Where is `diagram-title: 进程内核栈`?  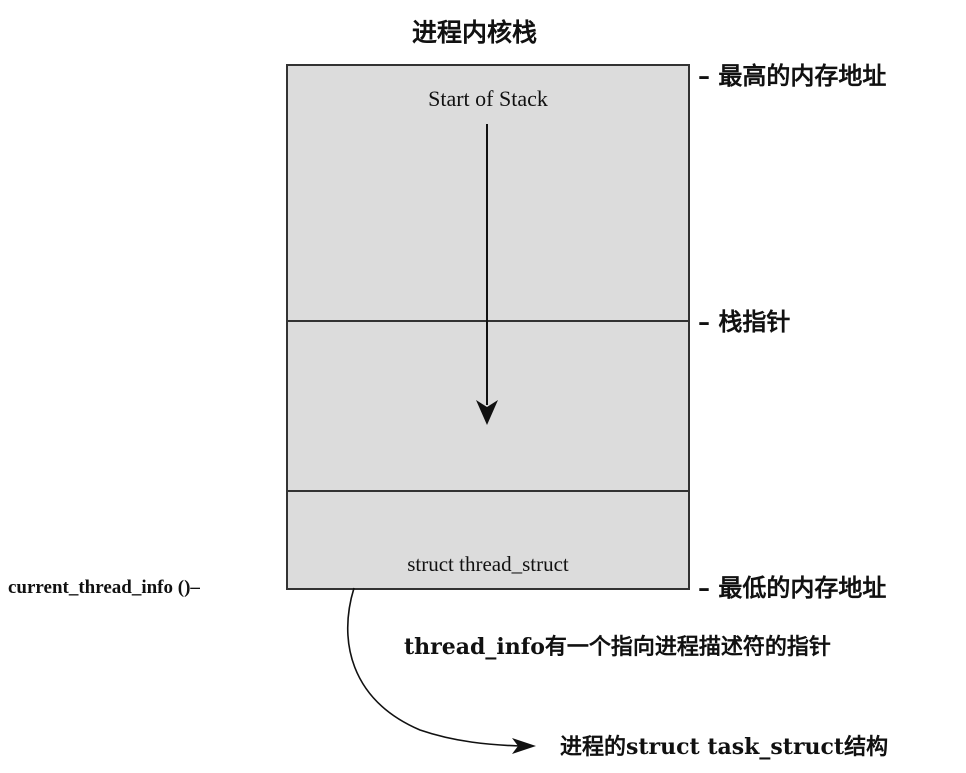
diagram-title: 进程内核栈 is located at coordinates (475, 32).